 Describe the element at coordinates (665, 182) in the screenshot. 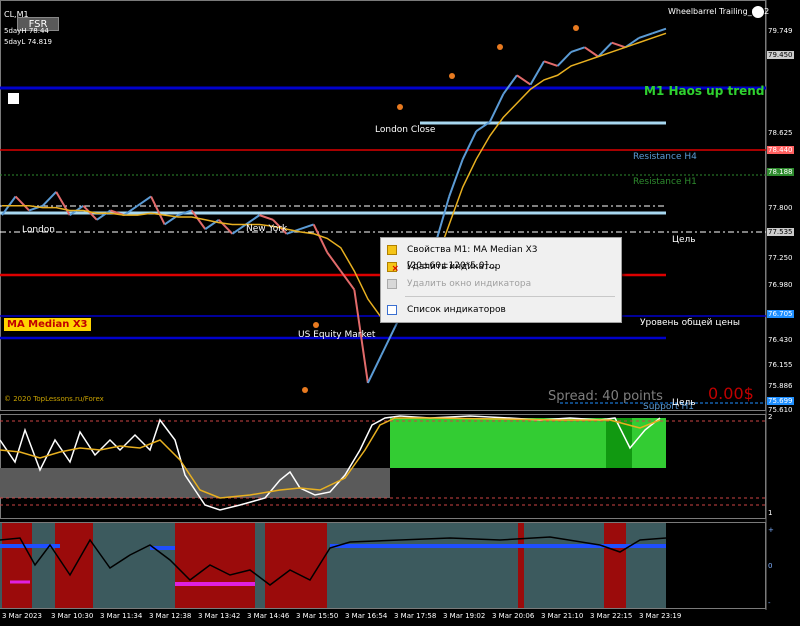

I see `resistance-h1-label: Resistance H1` at that location.